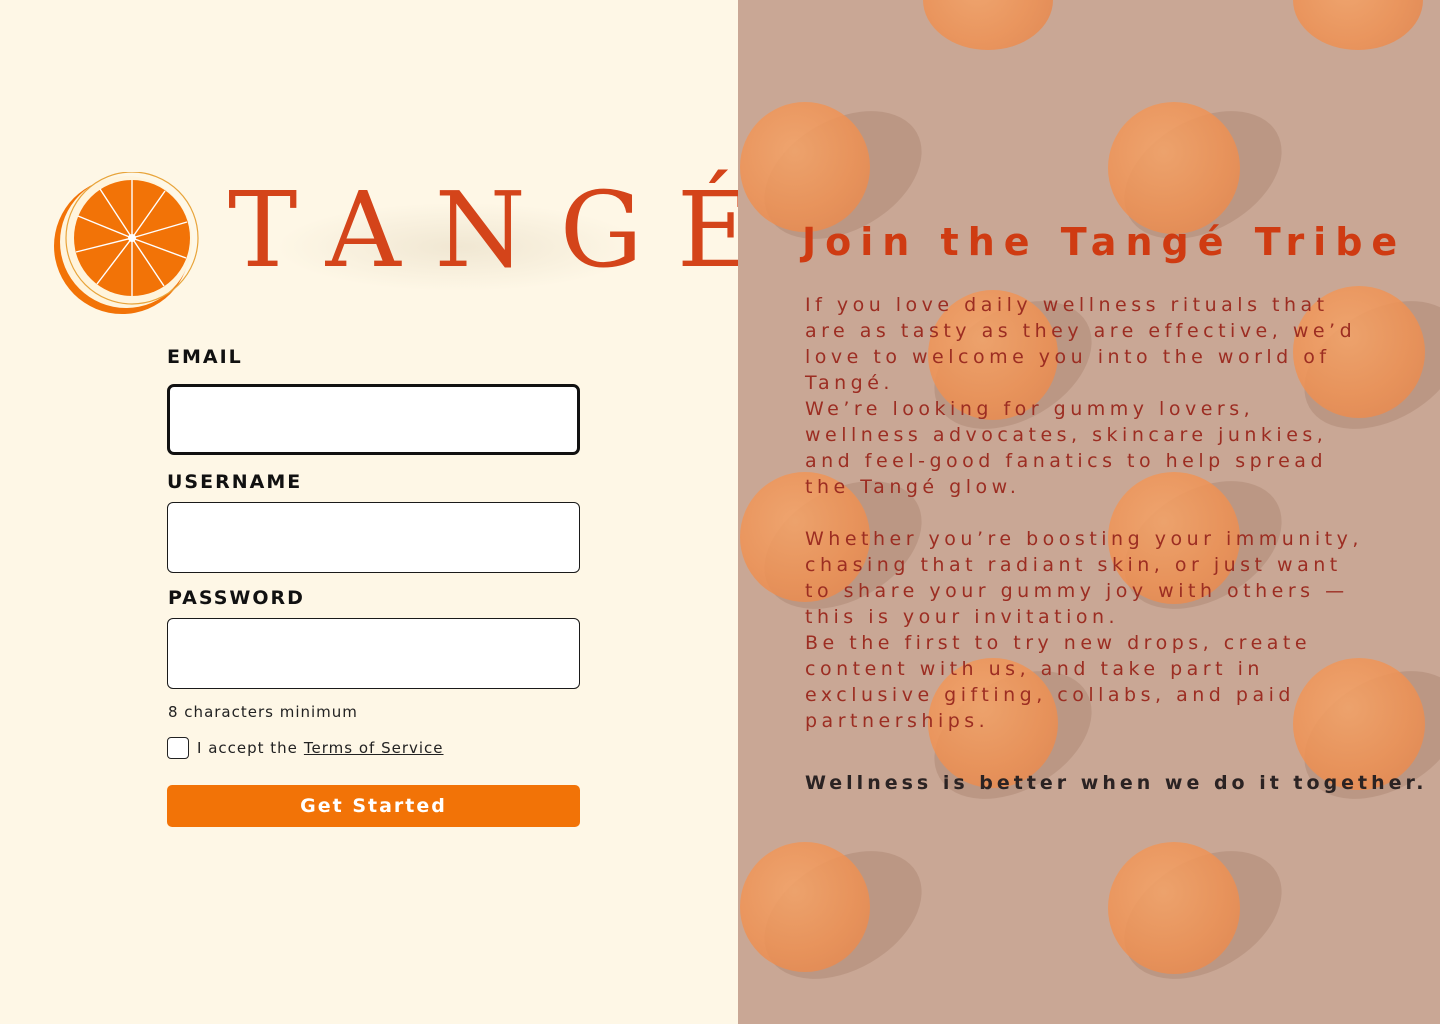 This screenshot has height=1024, width=1440. What do you see at coordinates (1104, 242) in the screenshot?
I see `promo-title: Join the Tangé Tribe` at bounding box center [1104, 242].